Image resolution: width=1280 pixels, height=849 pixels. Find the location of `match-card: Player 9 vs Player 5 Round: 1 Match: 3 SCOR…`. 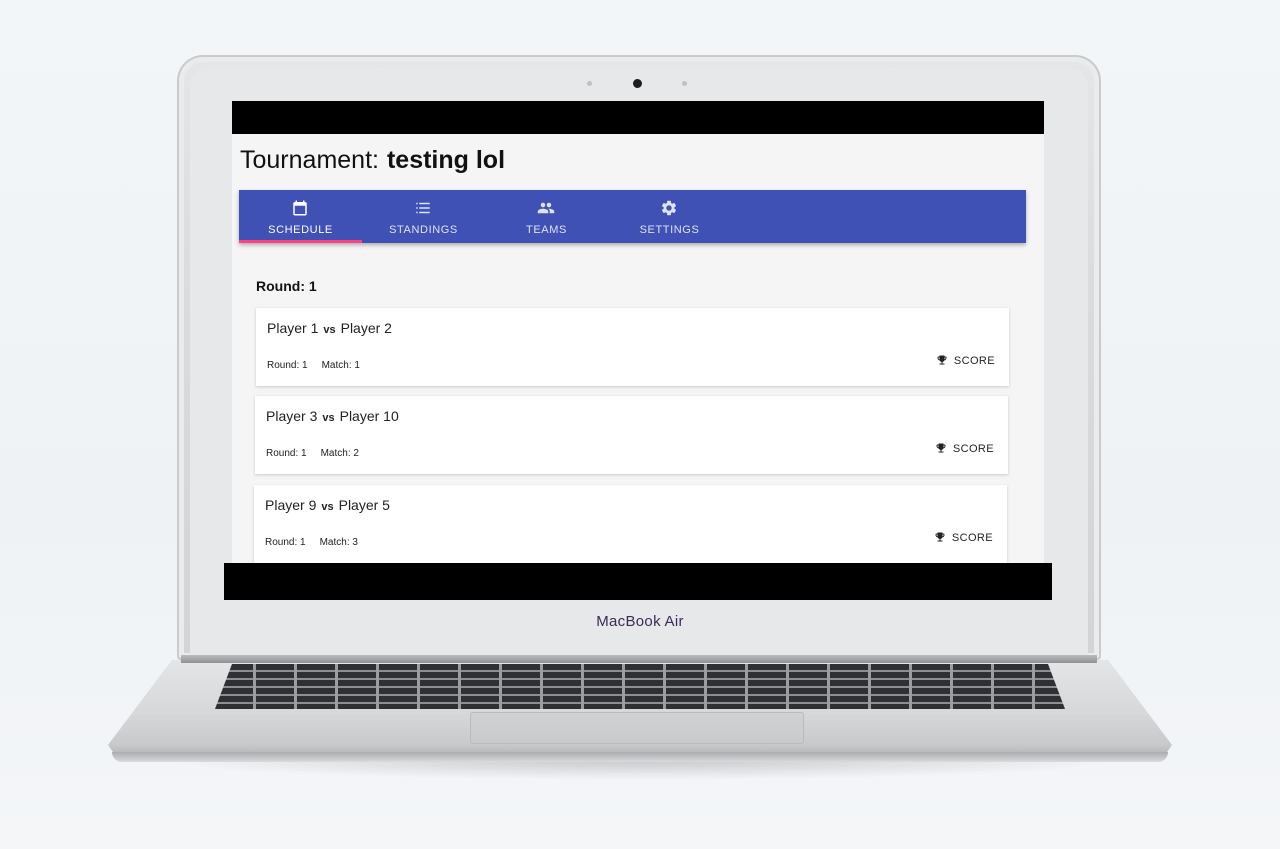

match-card: Player 9 vs Player 5 Round: 1 Match: 3 SCOR… is located at coordinates (630, 524).